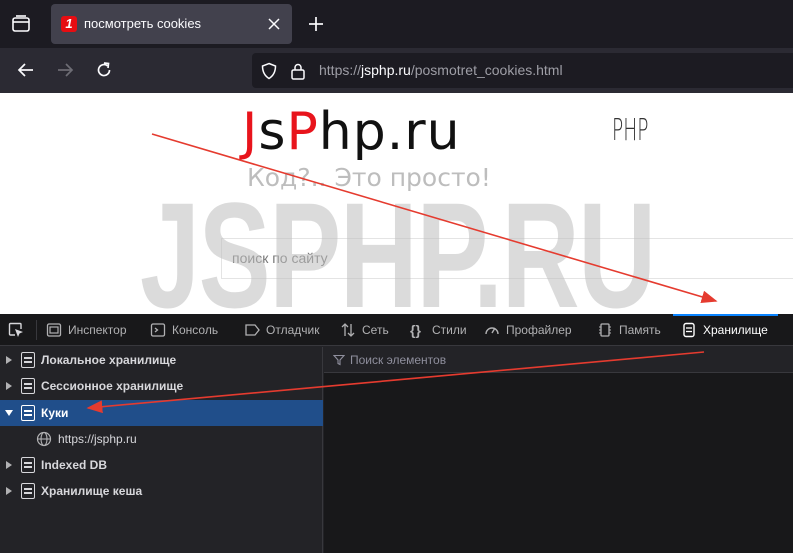 This screenshot has width=793, height=553. I want to click on debugger-icon, so click(252, 330).